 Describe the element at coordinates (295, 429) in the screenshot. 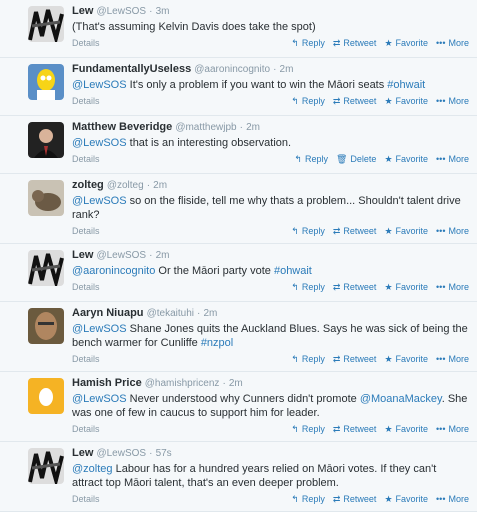

I see `reply-icon: ↰` at that location.